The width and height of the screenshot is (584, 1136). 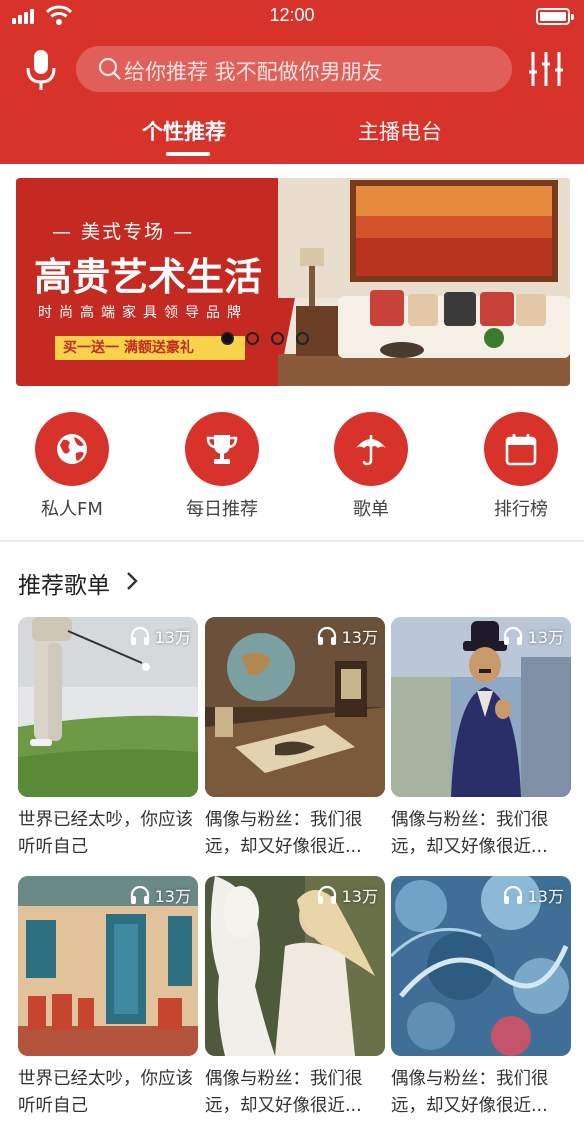 What do you see at coordinates (253, 72) in the screenshot?
I see `search-placeholder: 给你推荐 我不配做你男朋友` at bounding box center [253, 72].